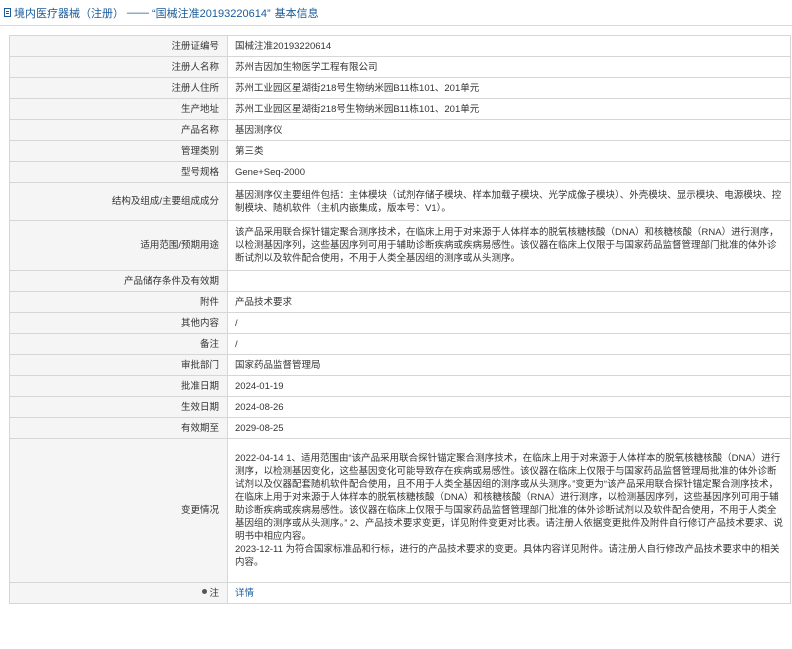 This screenshot has height=649, width=792. Describe the element at coordinates (118, 109) in the screenshot. I see `row-label: 生产地址` at that location.